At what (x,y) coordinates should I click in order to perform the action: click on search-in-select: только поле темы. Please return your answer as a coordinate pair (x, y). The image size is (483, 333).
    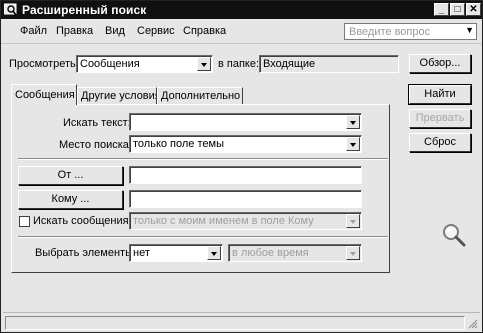
    Looking at the image, I should click on (245, 144).